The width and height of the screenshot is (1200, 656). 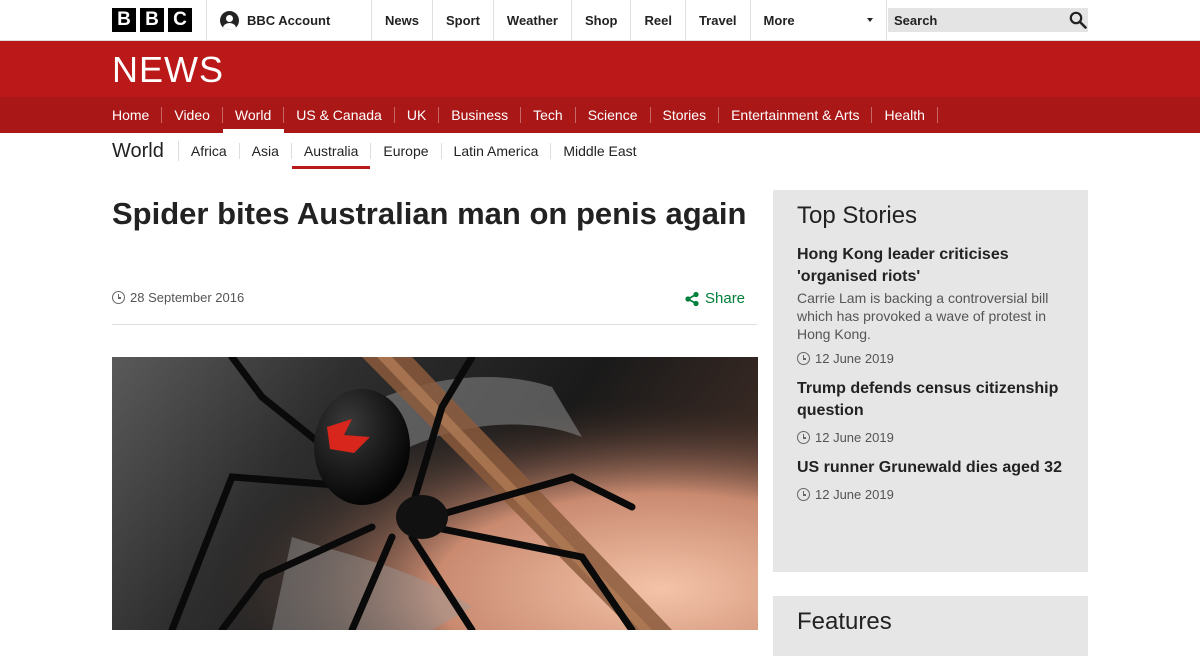 What do you see at coordinates (599, 151) in the screenshot?
I see `subsection-link-middle-east: Middle East` at bounding box center [599, 151].